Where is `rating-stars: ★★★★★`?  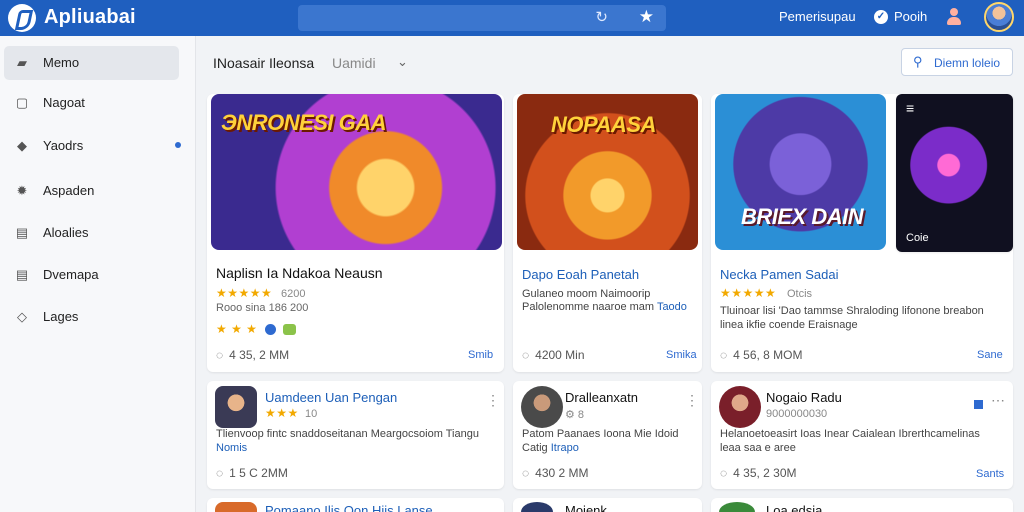 rating-stars: ★★★★★ is located at coordinates (748, 293).